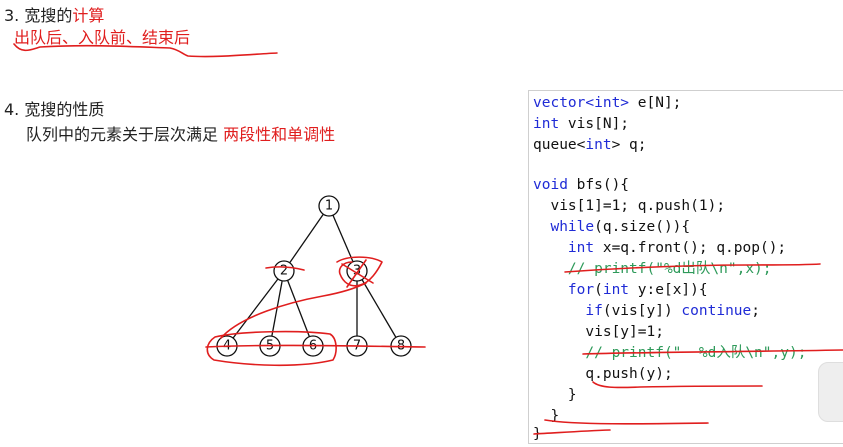 The height and width of the screenshot is (447, 843). What do you see at coordinates (677, 385) in the screenshot?
I see `underline-push-ink` at bounding box center [677, 385].